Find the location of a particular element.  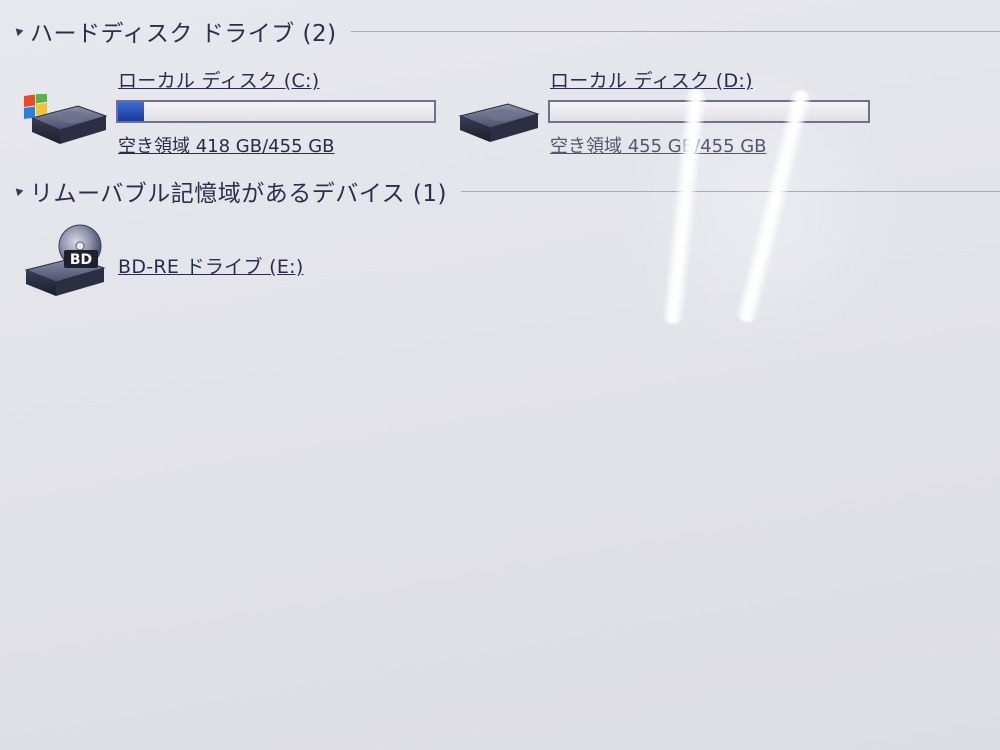

drive-item-e: BD BD-RE ドライブ (E:) is located at coordinates (184, 262).